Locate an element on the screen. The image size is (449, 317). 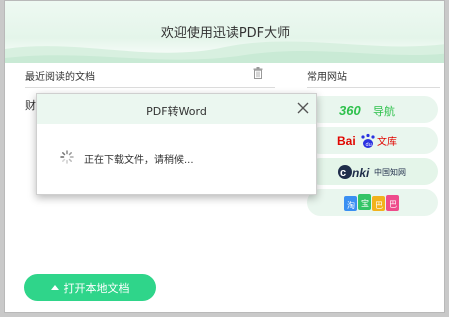
recent-doc-item: 财 is located at coordinates (30, 105).